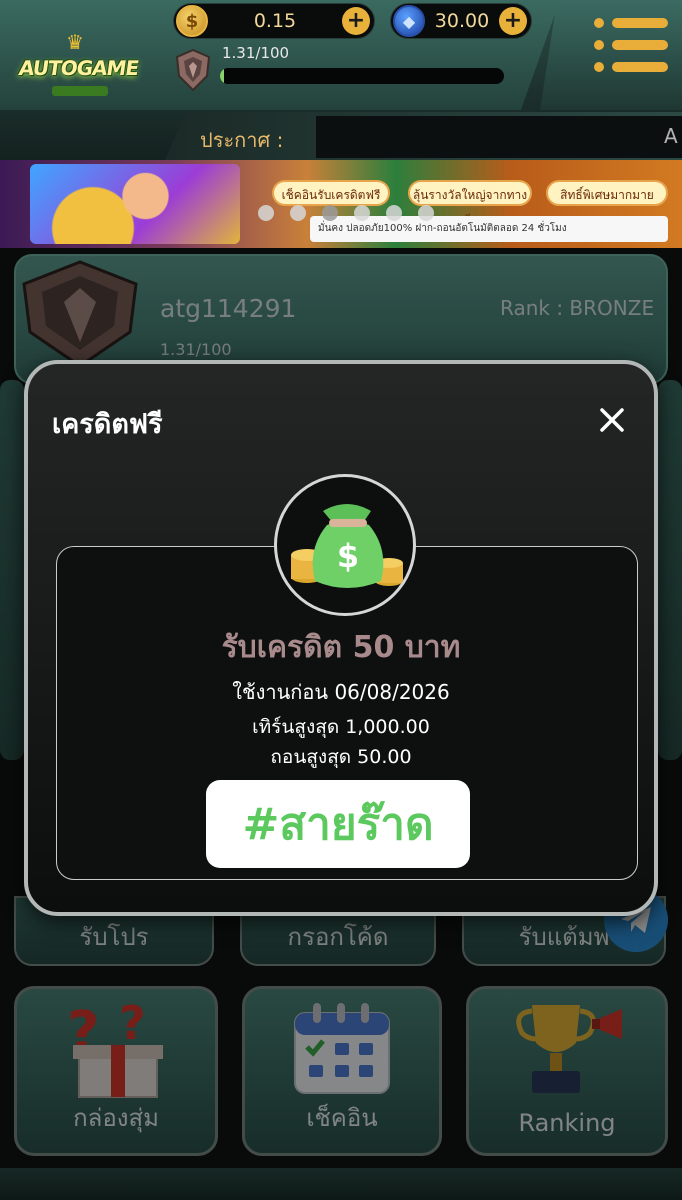 This screenshot has width=682, height=1200. Describe the element at coordinates (80, 91) in the screenshot. I see `logo-ribbon` at that location.